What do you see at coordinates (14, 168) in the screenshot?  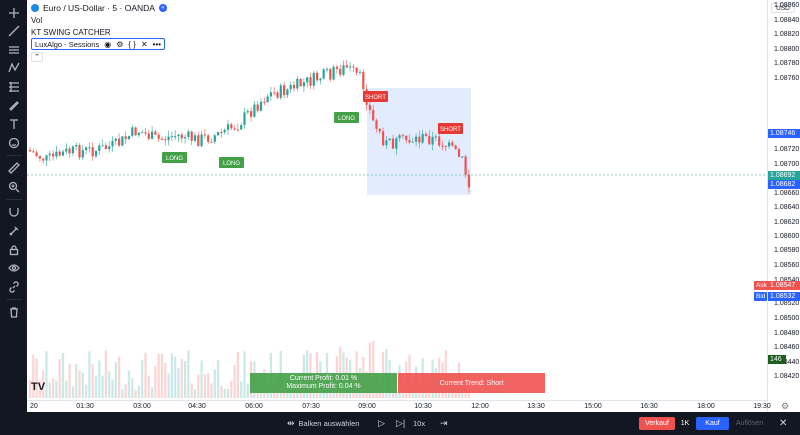 I see `ruler-icon` at bounding box center [14, 168].